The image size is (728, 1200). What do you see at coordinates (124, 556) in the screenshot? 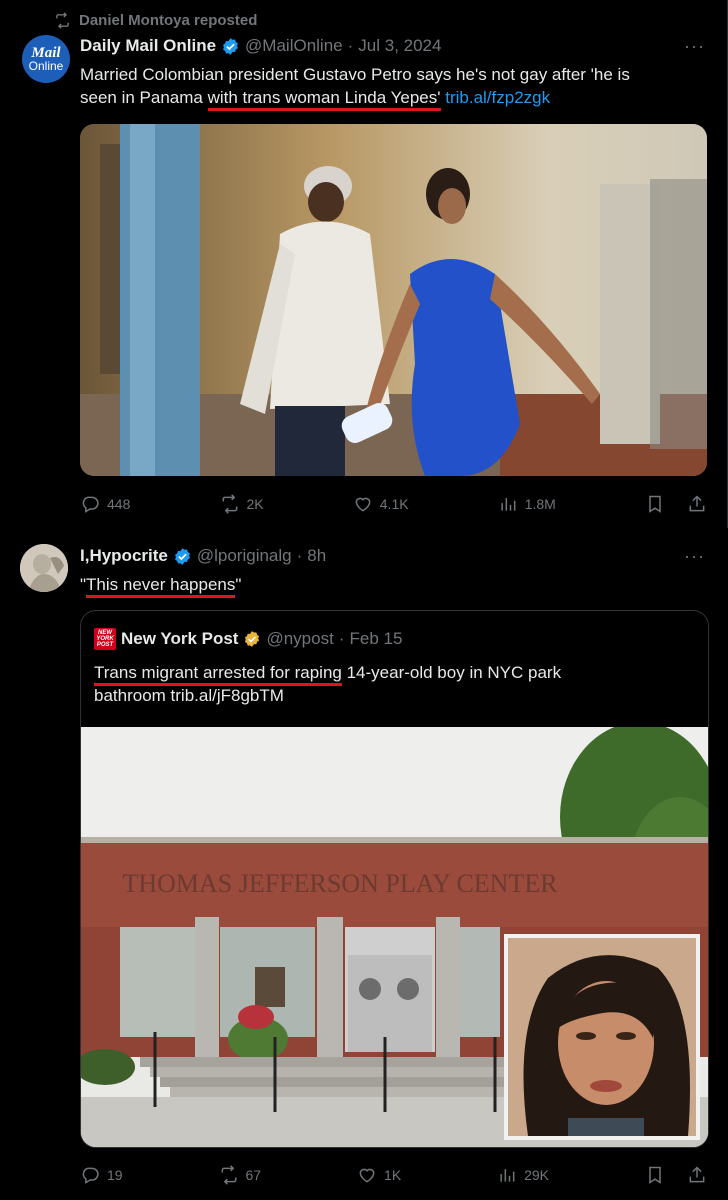
I see `author-name: I,Hypocrite` at bounding box center [124, 556].